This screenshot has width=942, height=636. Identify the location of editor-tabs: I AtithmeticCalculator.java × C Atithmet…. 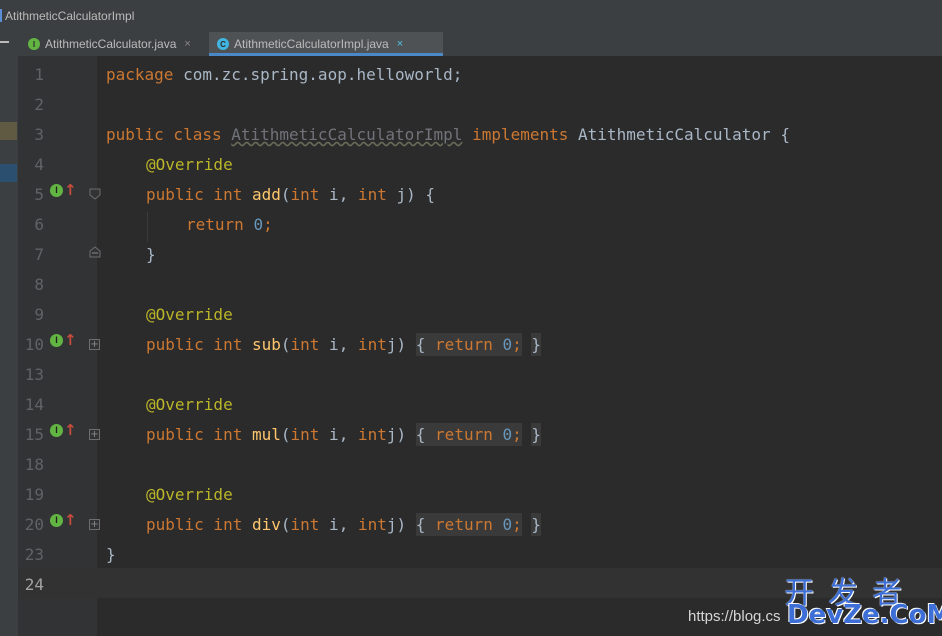
(480, 44).